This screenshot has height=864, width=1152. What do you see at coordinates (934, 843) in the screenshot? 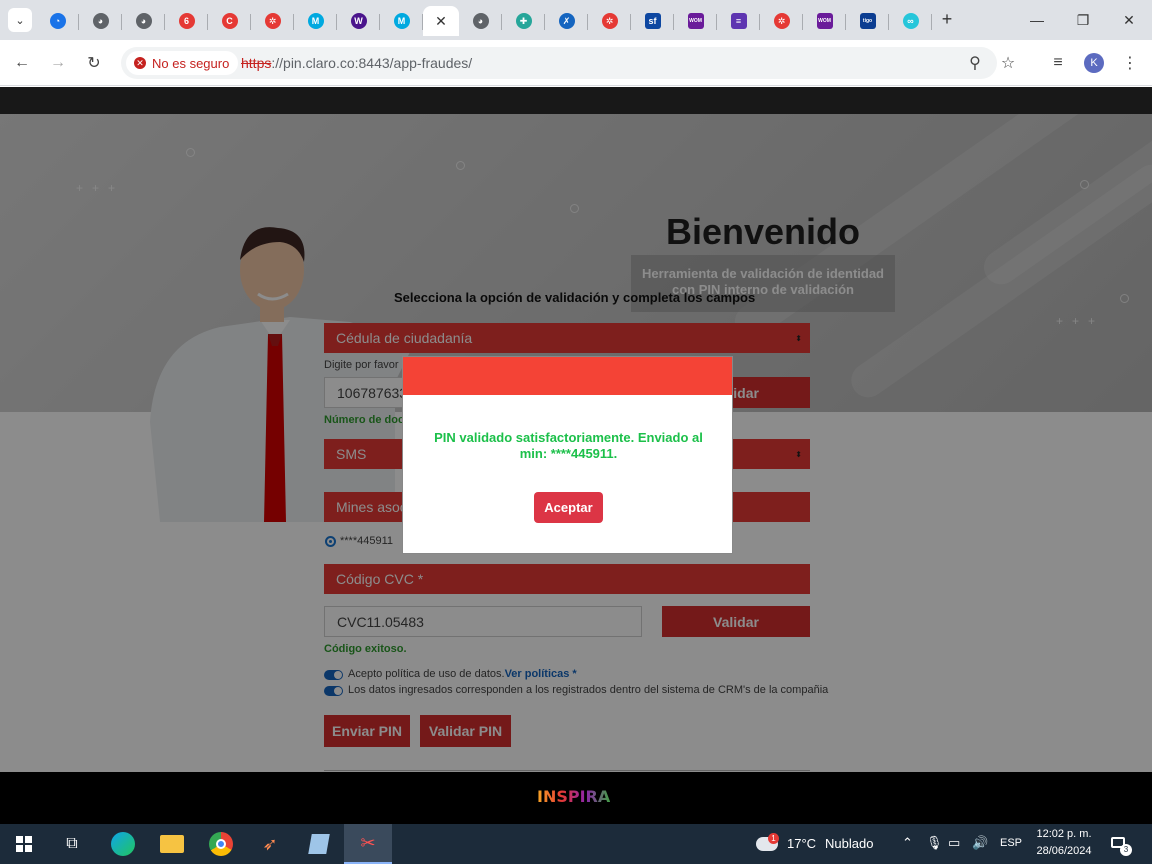
I see `microphone-icon: 🎙` at bounding box center [934, 843].